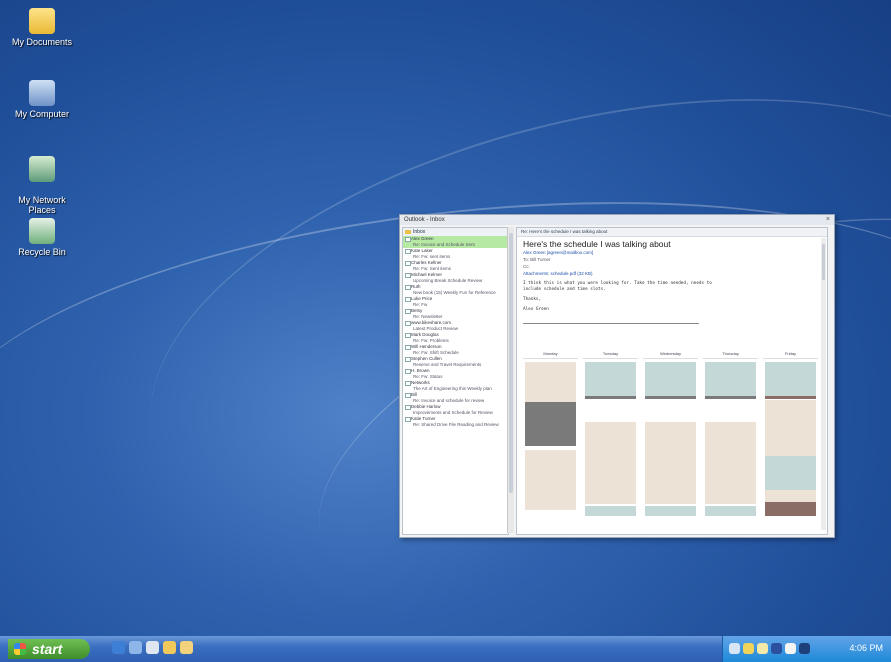  What do you see at coordinates (762, 648) in the screenshot?
I see `notes-icon` at bounding box center [762, 648].